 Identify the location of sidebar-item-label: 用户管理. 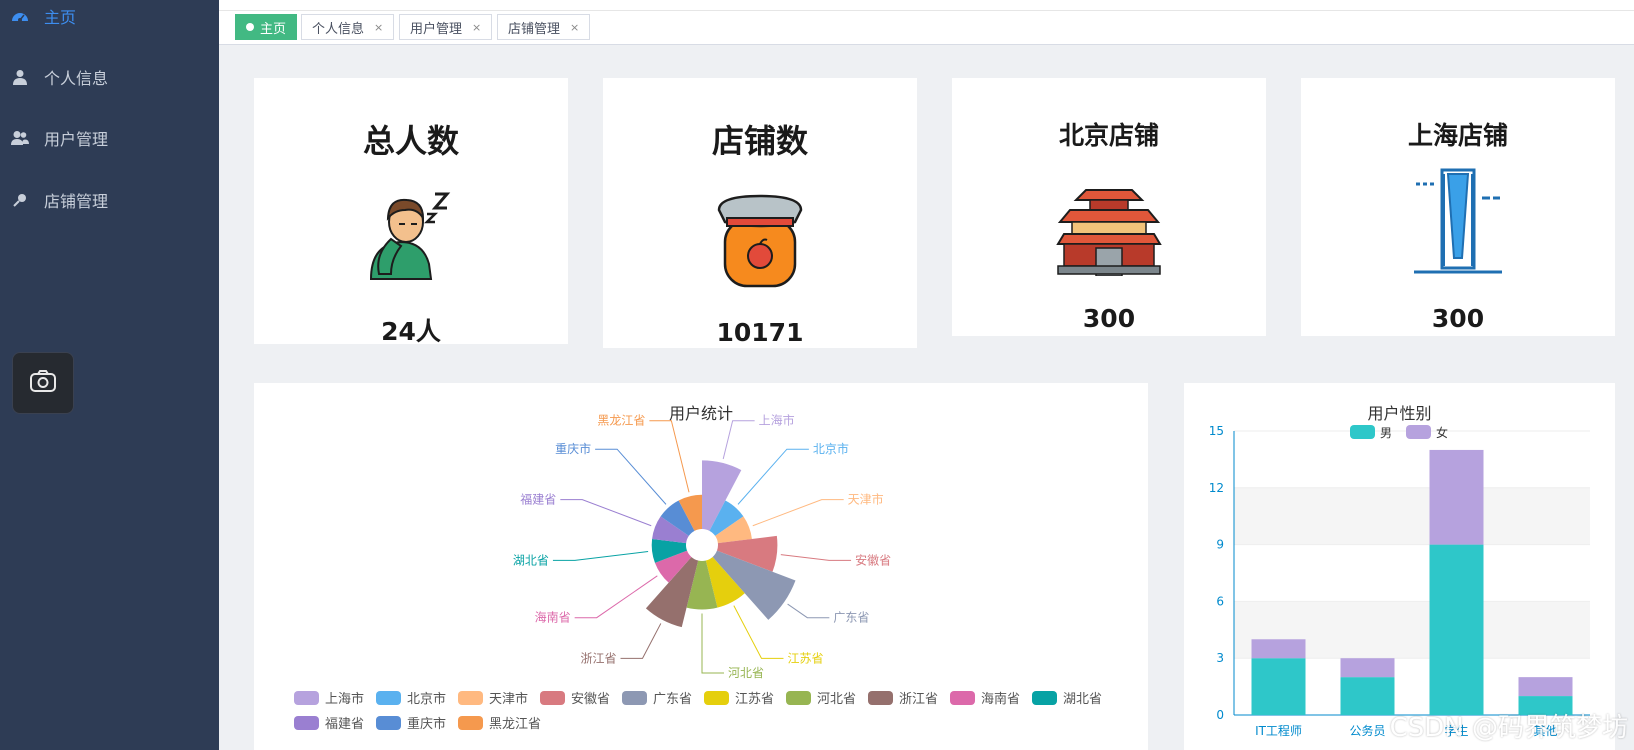
(76, 139).